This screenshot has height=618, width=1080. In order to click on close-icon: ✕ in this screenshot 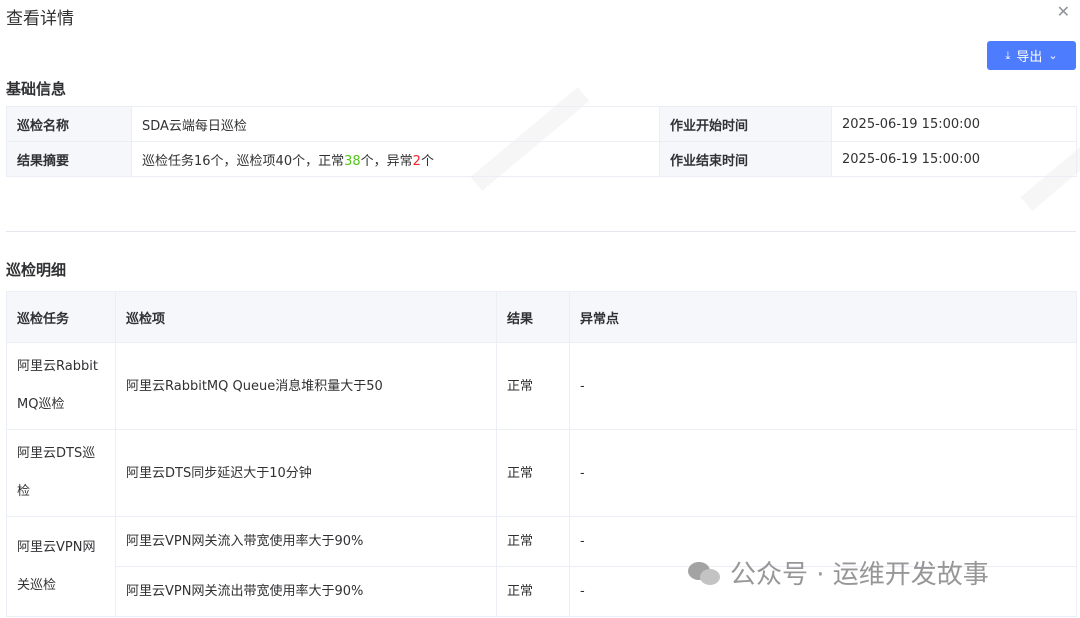, I will do `click(1063, 11)`.